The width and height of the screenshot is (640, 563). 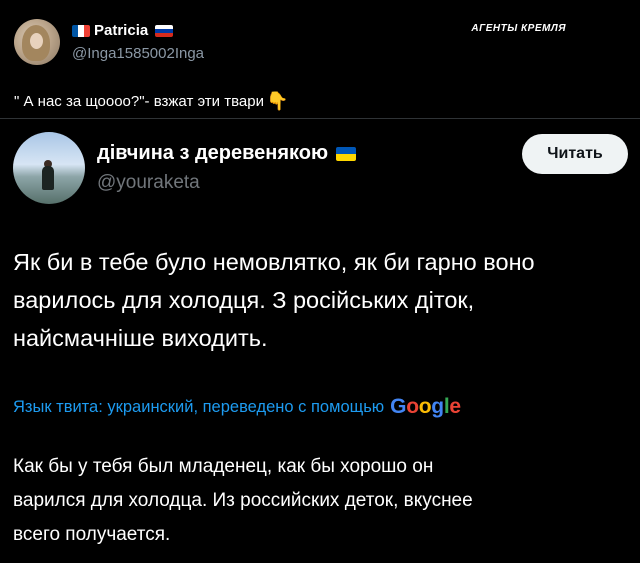 I want to click on france-flag-icon, so click(x=81, y=30).